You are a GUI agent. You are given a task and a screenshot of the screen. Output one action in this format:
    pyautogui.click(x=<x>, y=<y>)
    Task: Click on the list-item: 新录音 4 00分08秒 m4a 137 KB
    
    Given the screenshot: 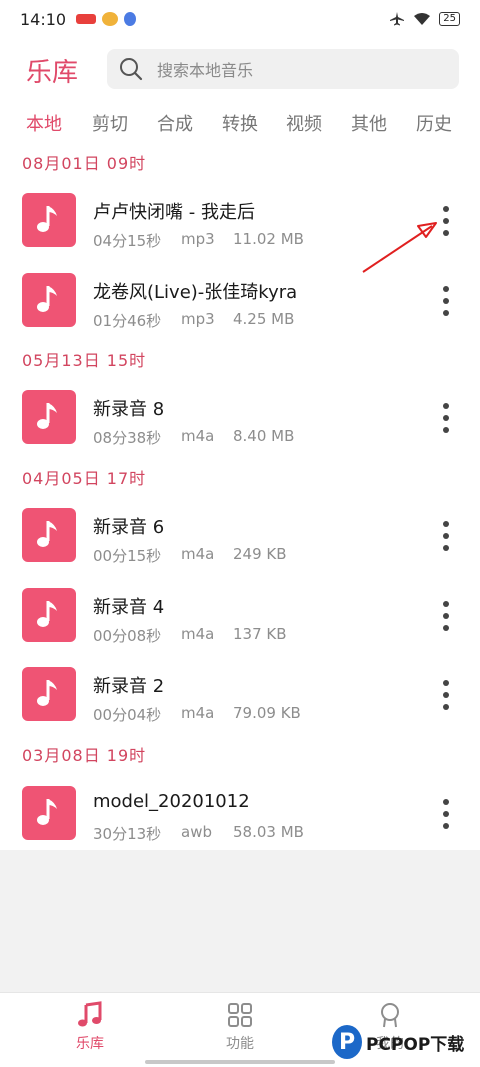 What is the action you would take?
    pyautogui.click(x=240, y=621)
    